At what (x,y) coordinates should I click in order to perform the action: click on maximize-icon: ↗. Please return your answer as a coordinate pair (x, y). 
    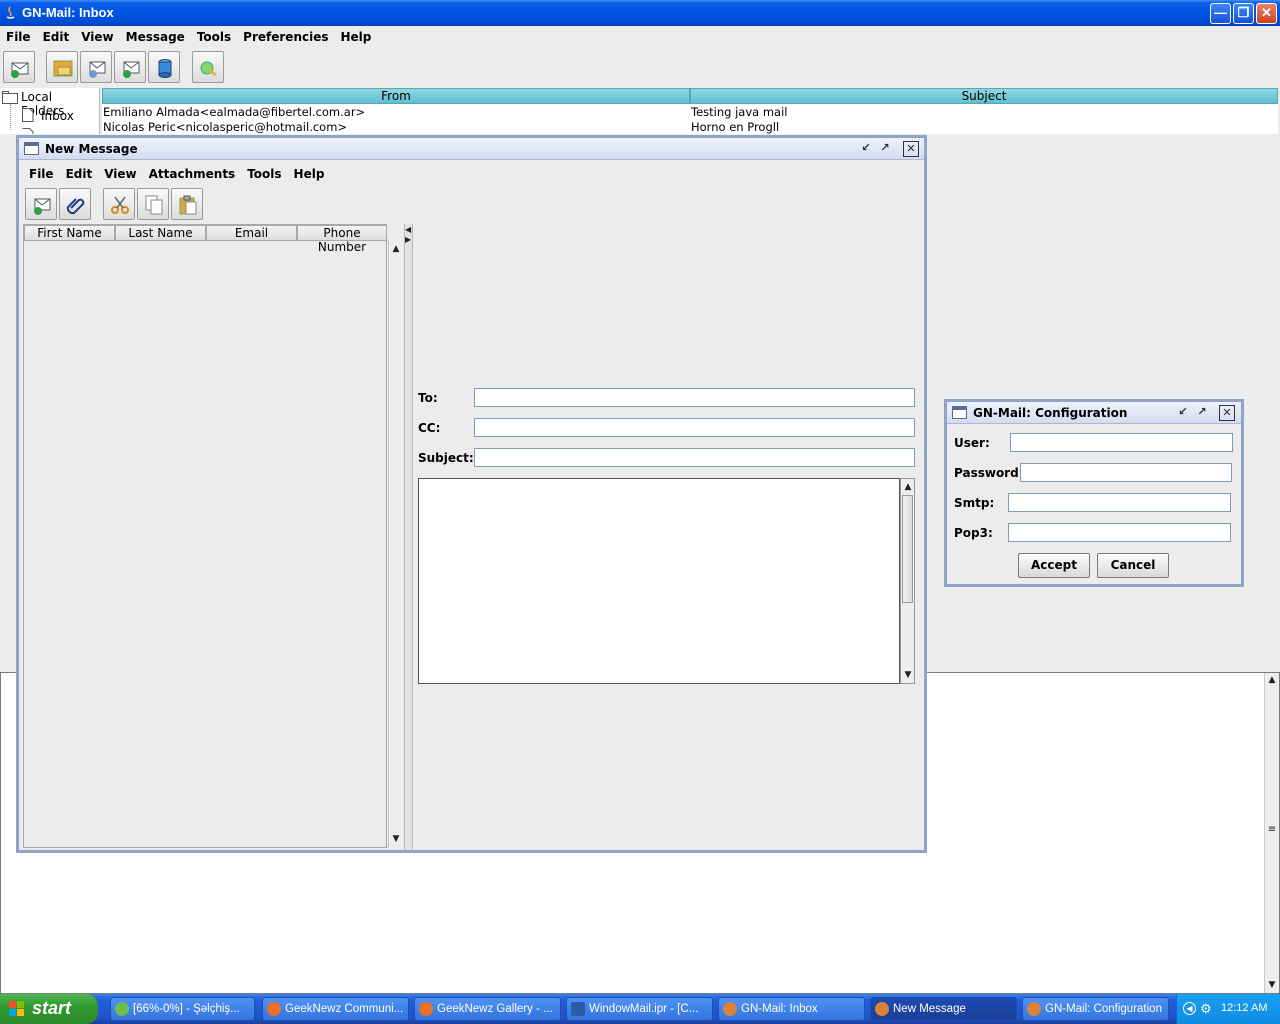
    Looking at the image, I should click on (885, 147).